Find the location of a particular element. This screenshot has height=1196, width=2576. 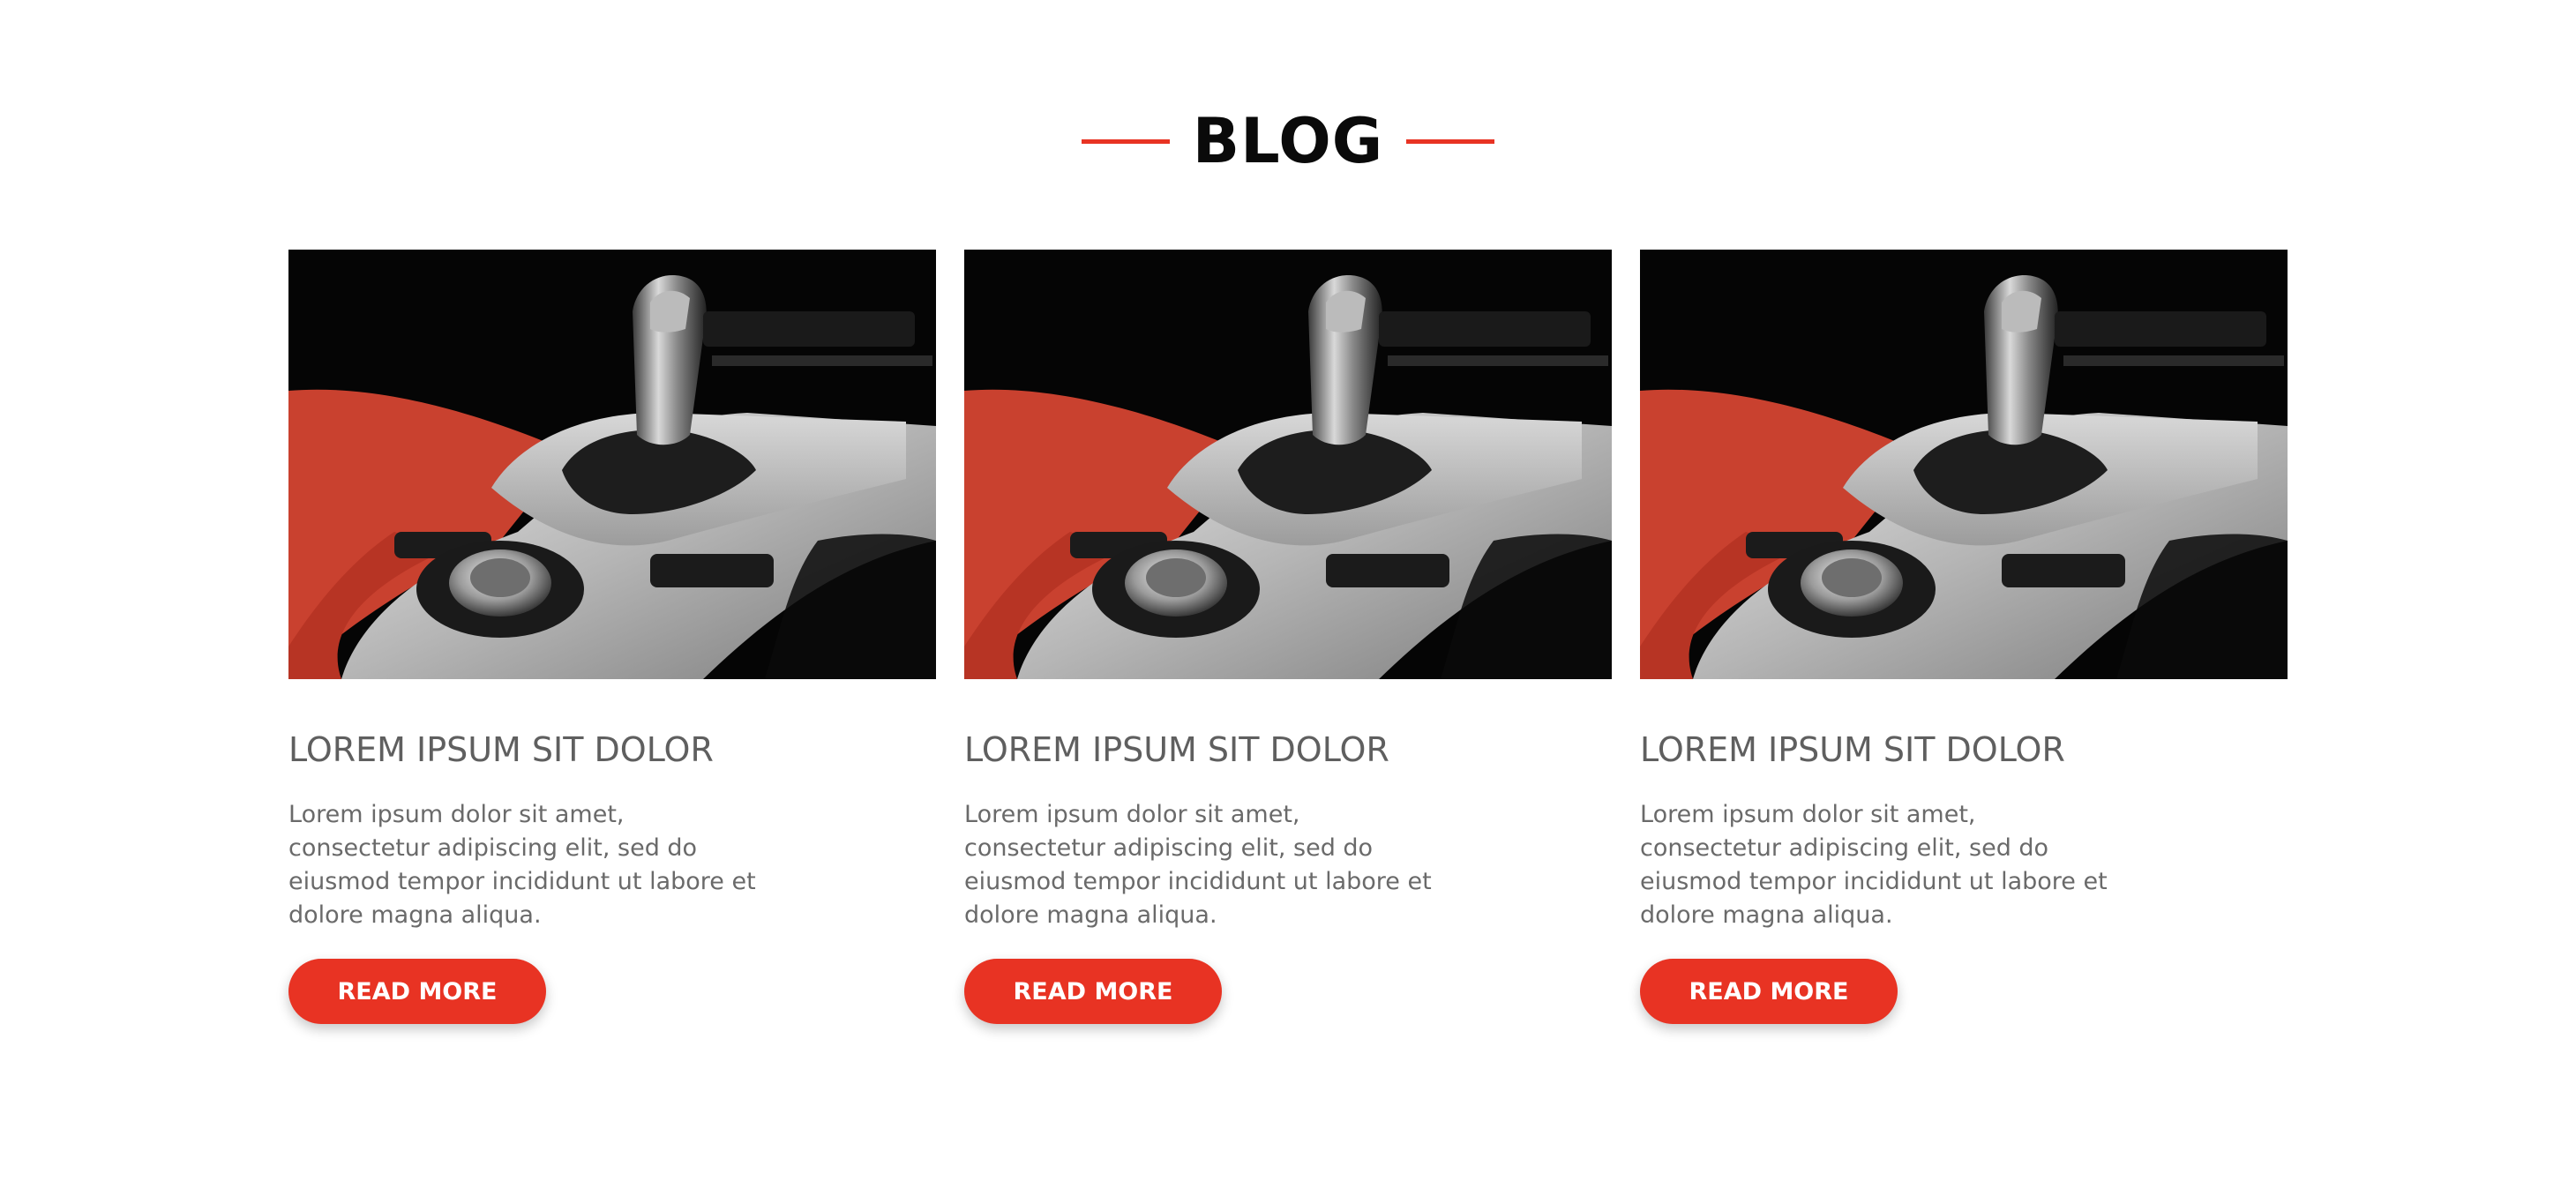

page-title: BLOG is located at coordinates (1288, 141).